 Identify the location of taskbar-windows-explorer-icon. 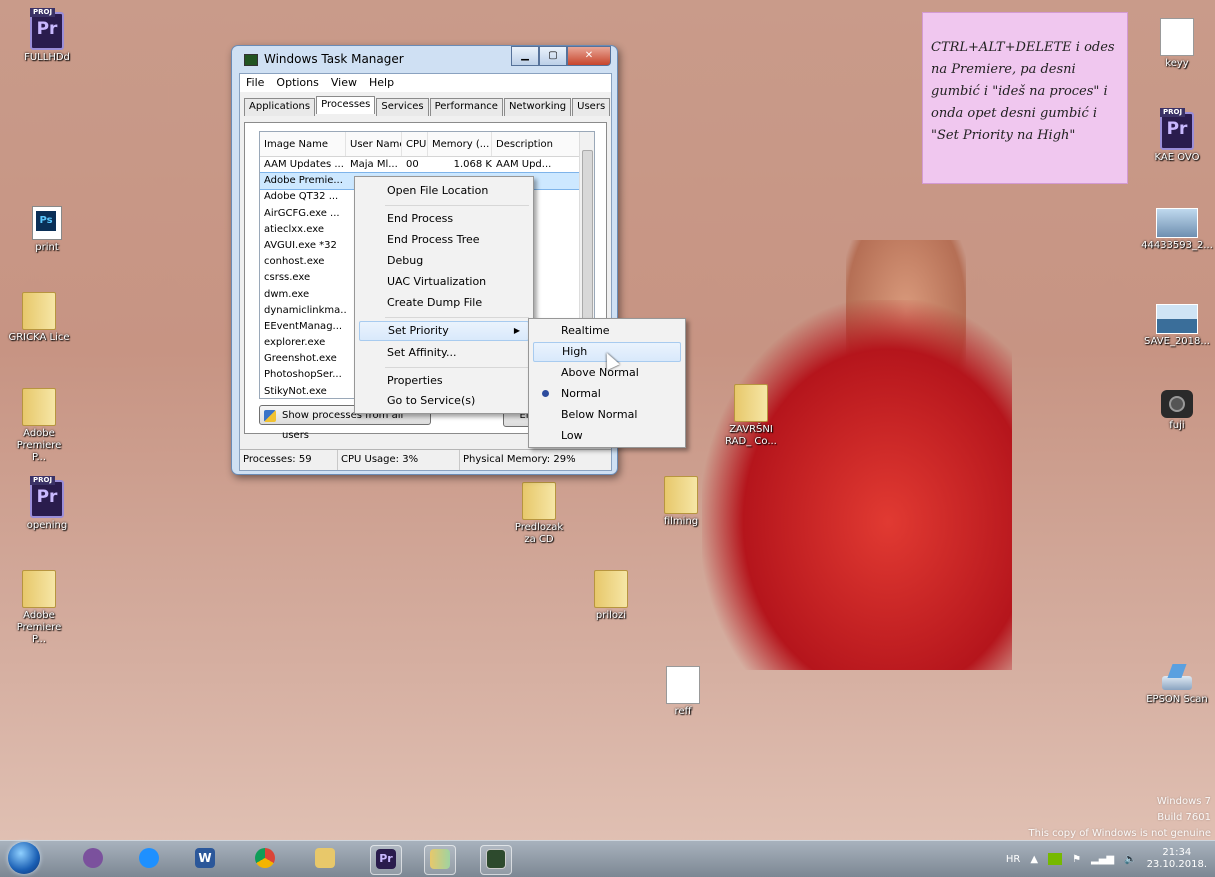
(440, 860).